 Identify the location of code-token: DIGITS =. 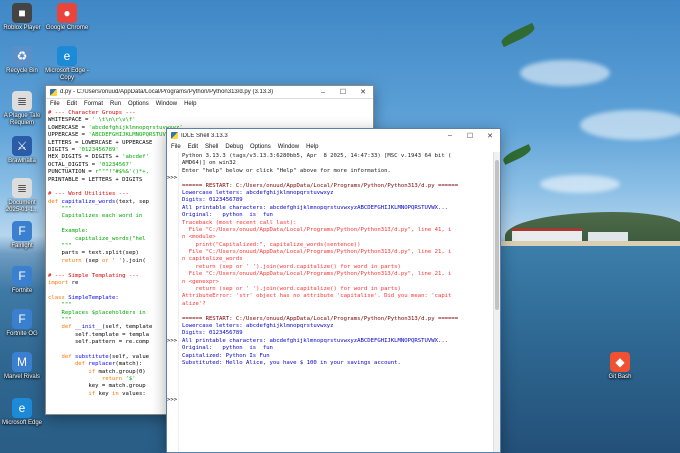
(63, 149).